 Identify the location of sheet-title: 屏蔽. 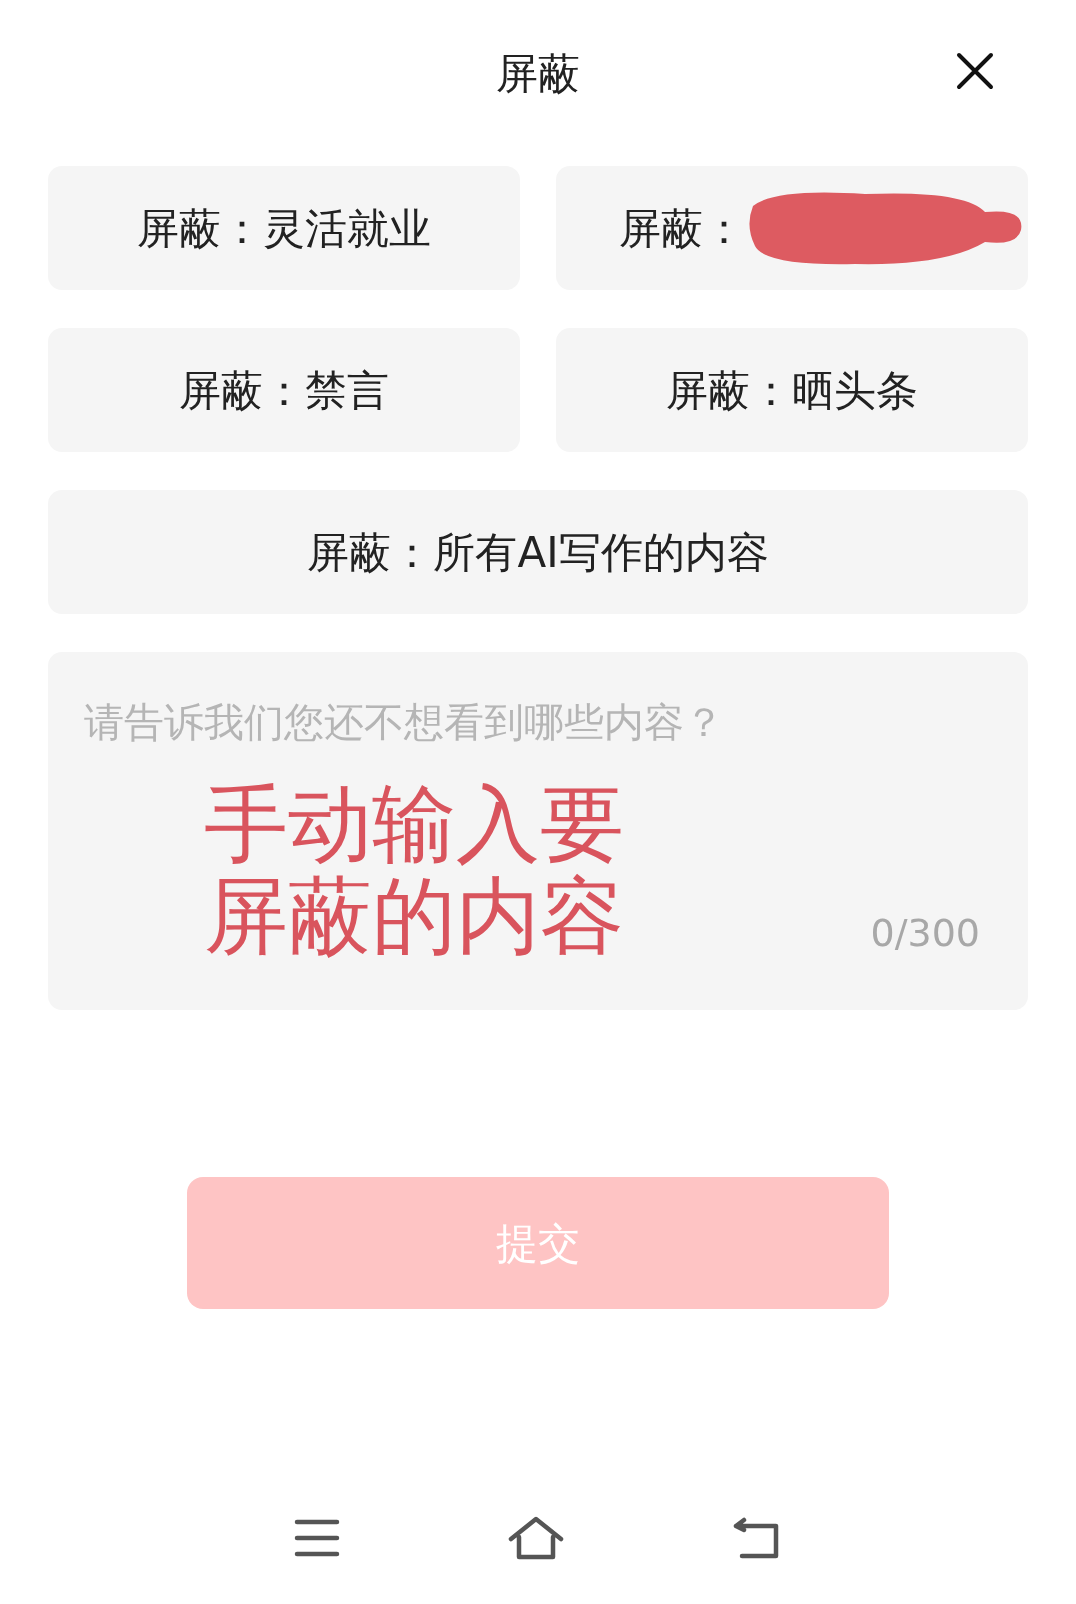
(538, 73).